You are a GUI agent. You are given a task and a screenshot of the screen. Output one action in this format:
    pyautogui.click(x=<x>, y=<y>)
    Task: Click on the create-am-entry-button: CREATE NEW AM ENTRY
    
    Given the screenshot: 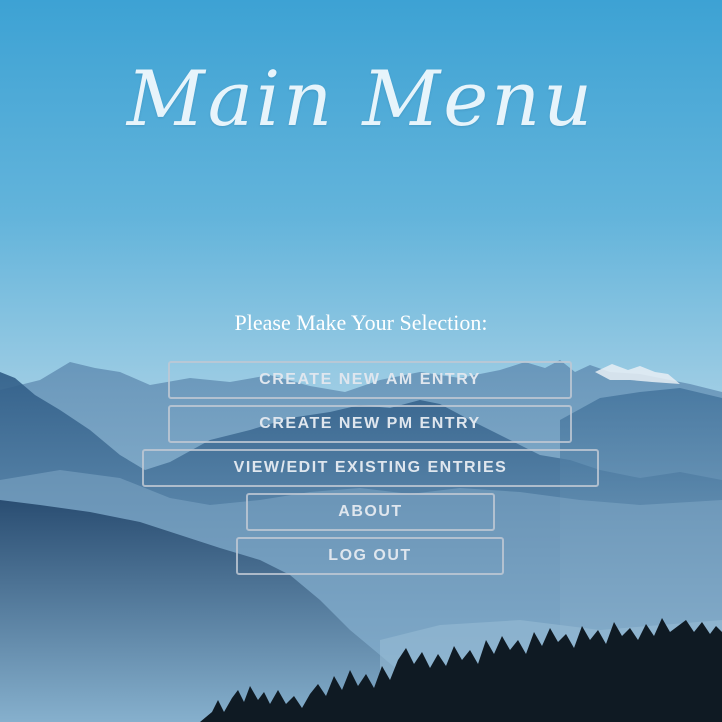 What is the action you would take?
    pyautogui.click(x=370, y=380)
    